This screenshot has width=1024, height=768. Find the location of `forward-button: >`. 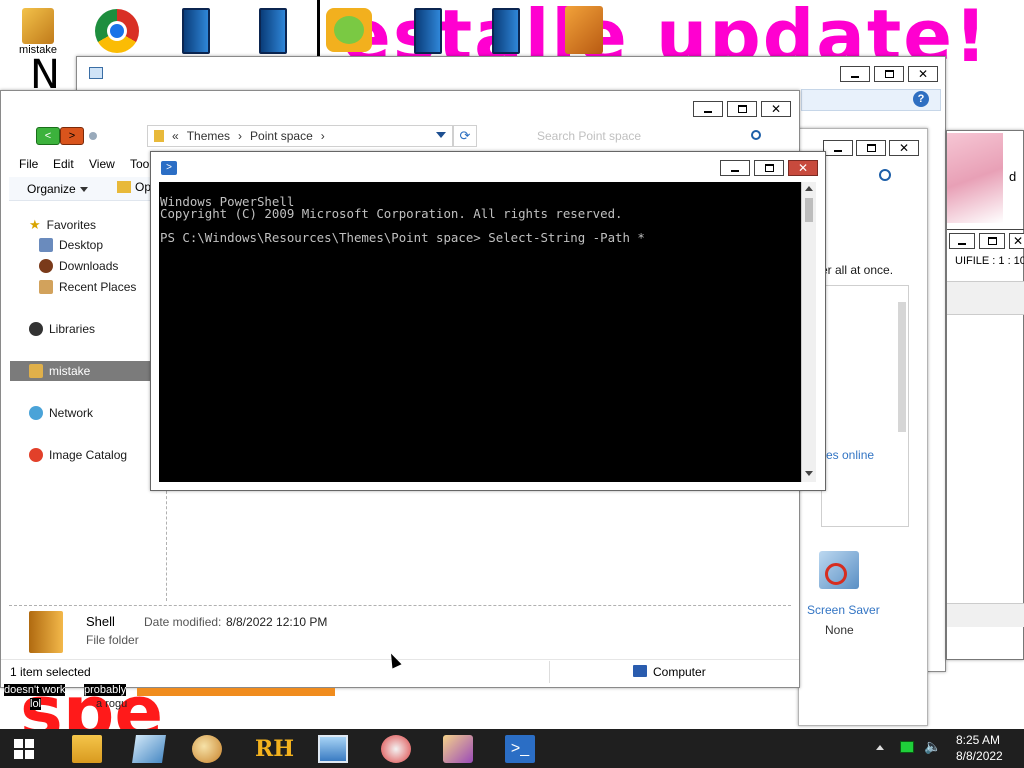

forward-button: > is located at coordinates (72, 136).